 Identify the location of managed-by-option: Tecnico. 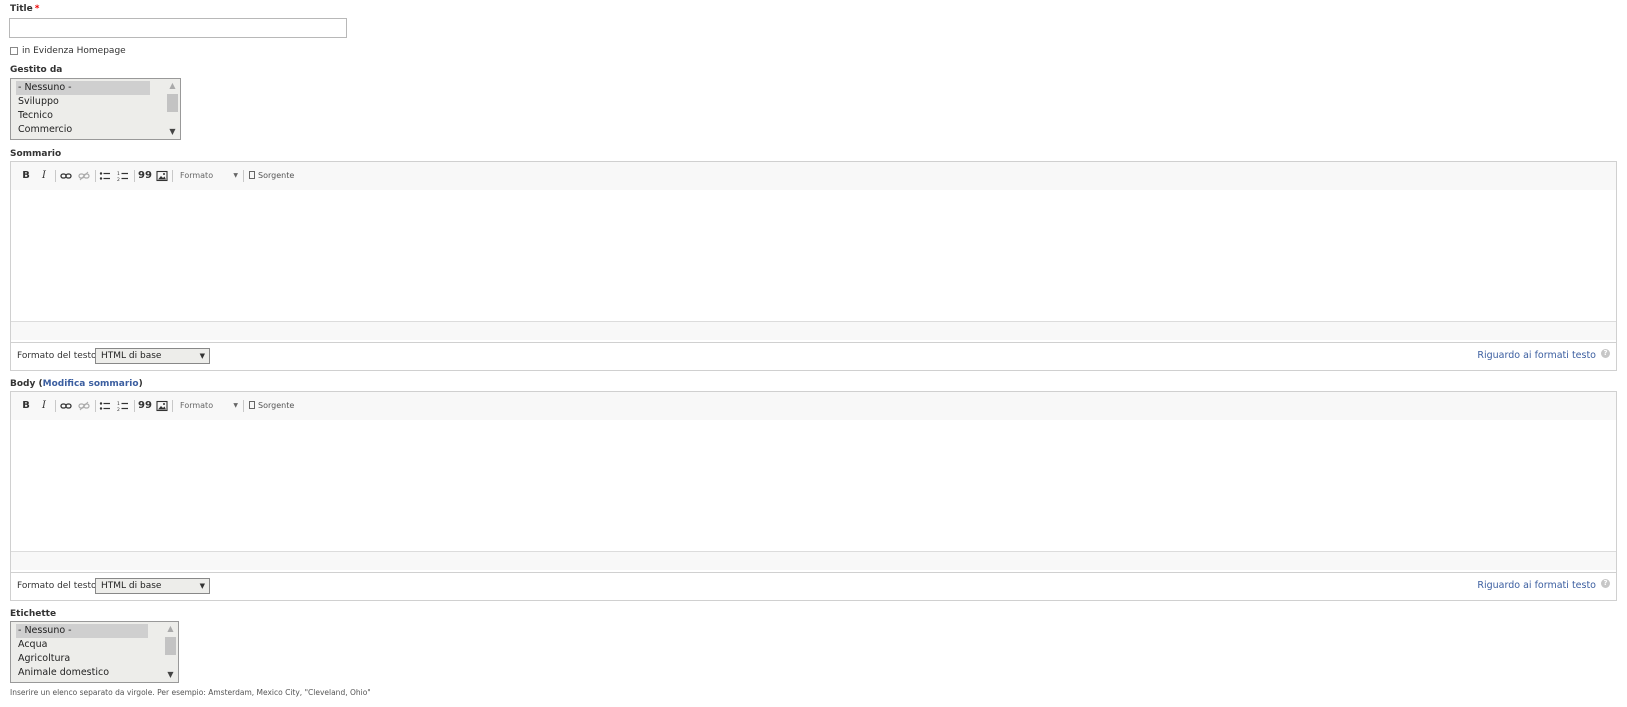
(34, 116).